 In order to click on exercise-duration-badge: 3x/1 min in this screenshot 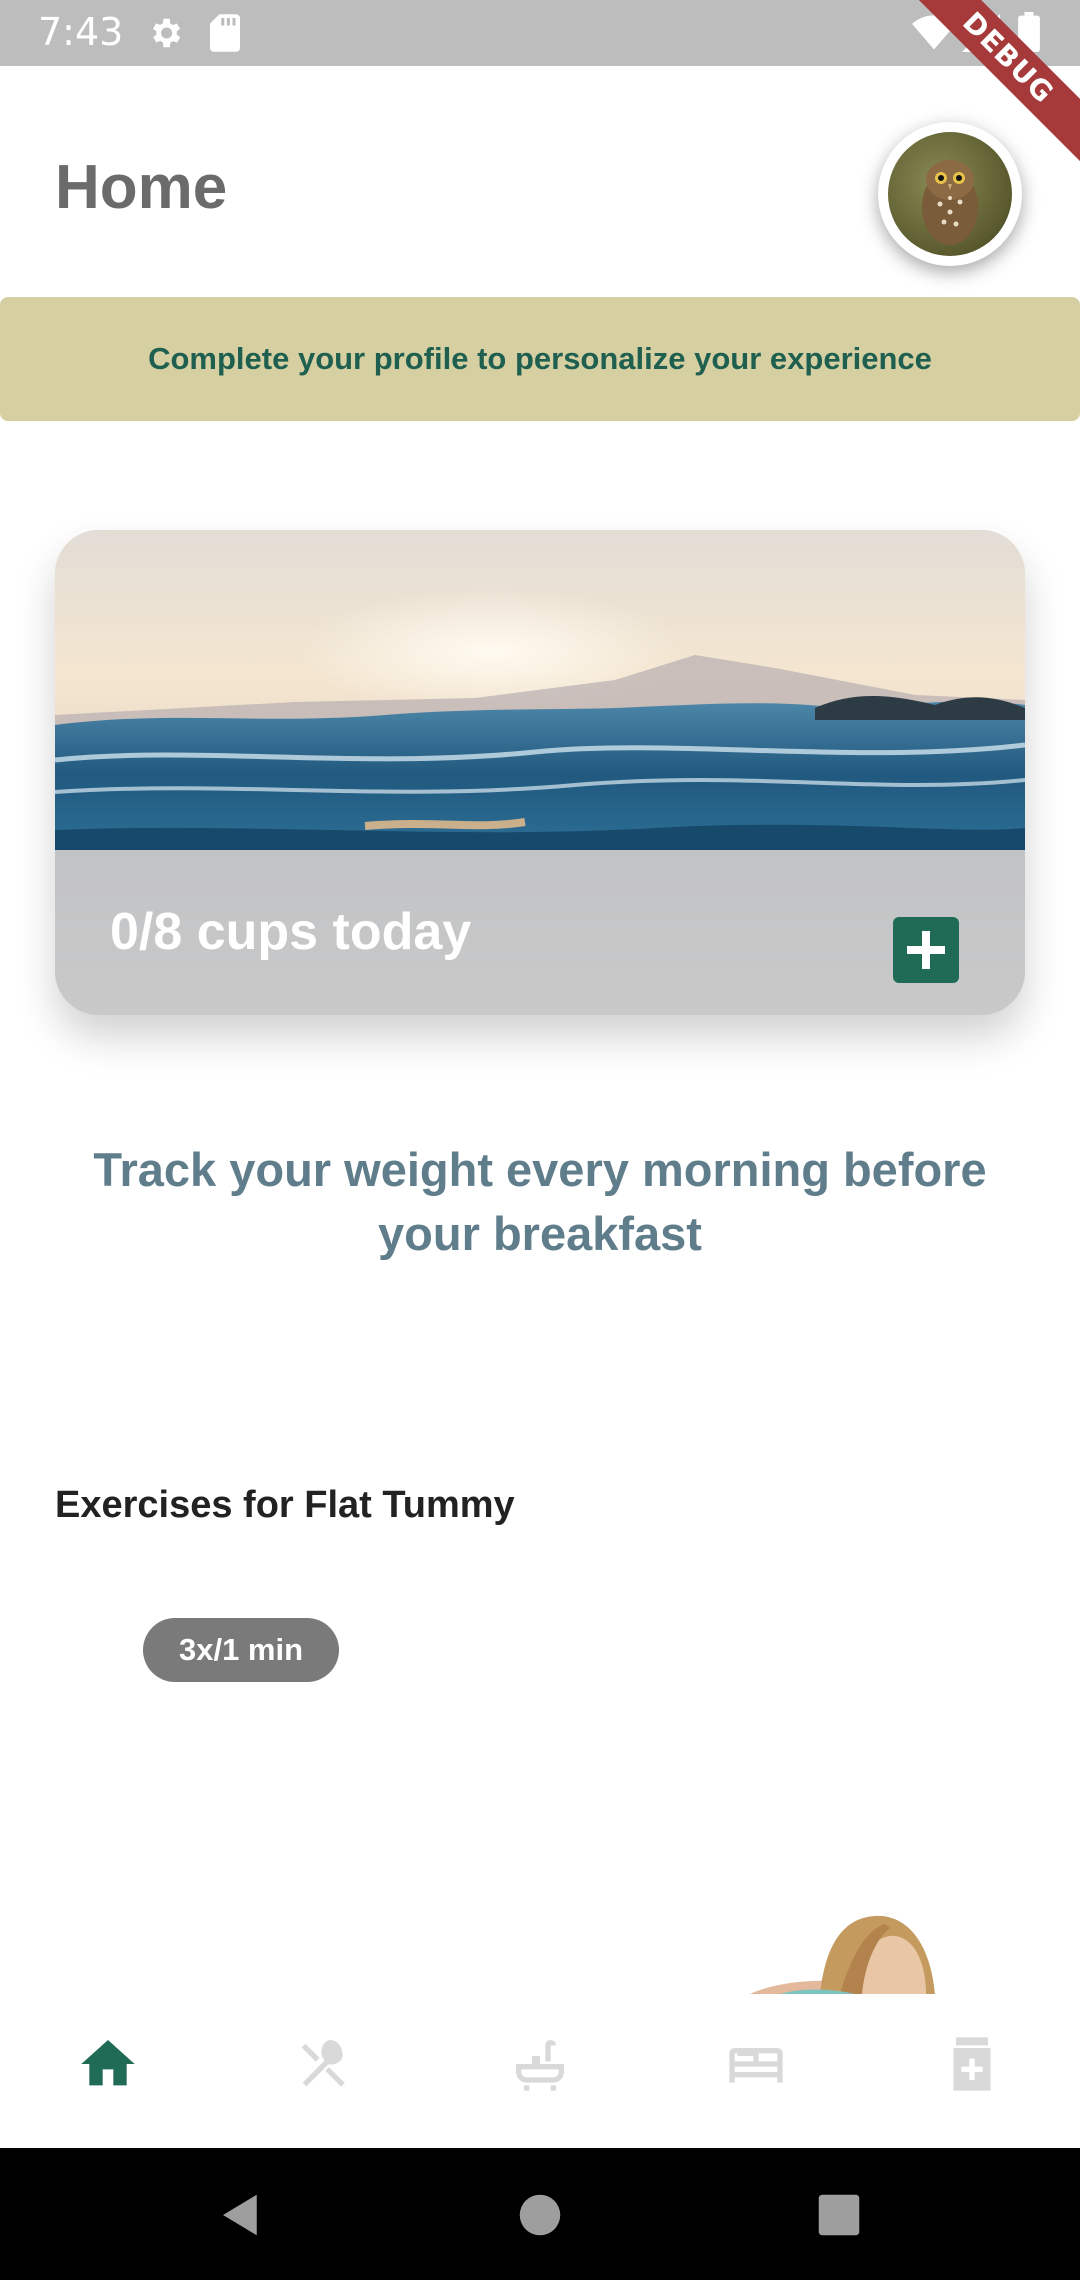, I will do `click(241, 1650)`.